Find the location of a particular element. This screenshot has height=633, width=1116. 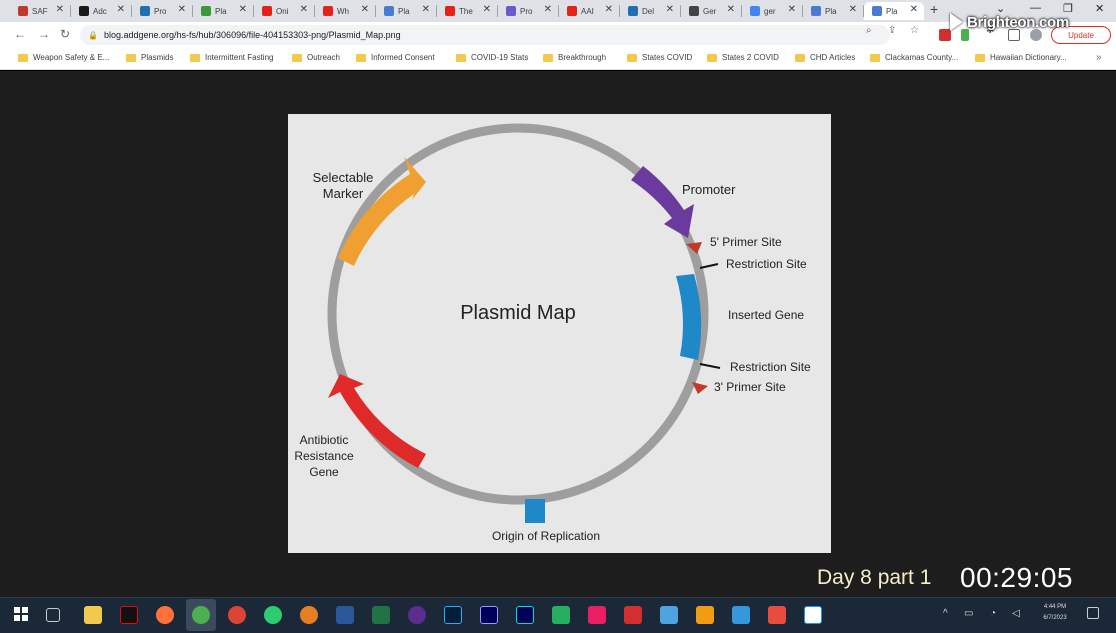

bookmarks-overflow-icon: » is located at coordinates (1099, 57).